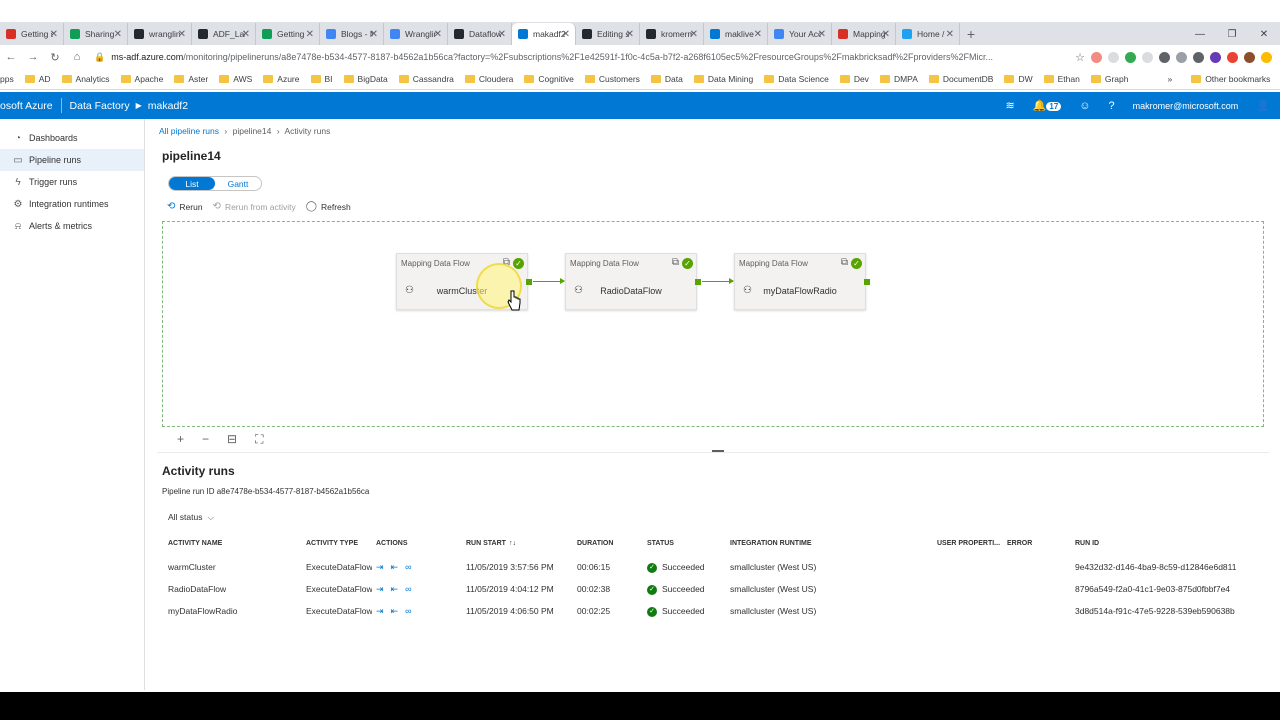 The image size is (1280, 720). Describe the element at coordinates (480, 34) in the screenshot. I see `browser-tab: Dataflow ✕` at that location.